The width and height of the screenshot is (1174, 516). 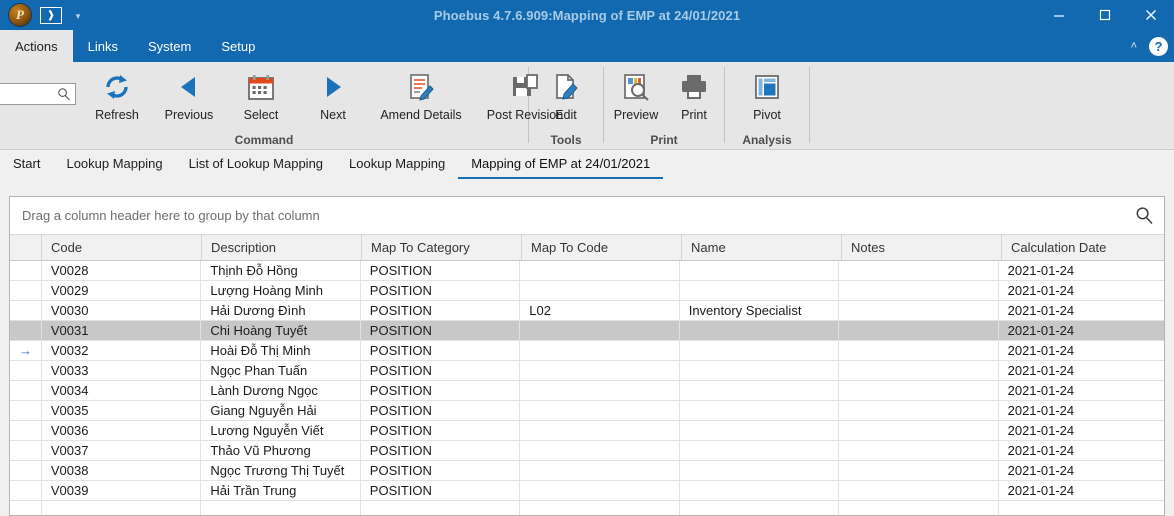 What do you see at coordinates (566, 93) in the screenshot?
I see `edit-button: Edit` at bounding box center [566, 93].